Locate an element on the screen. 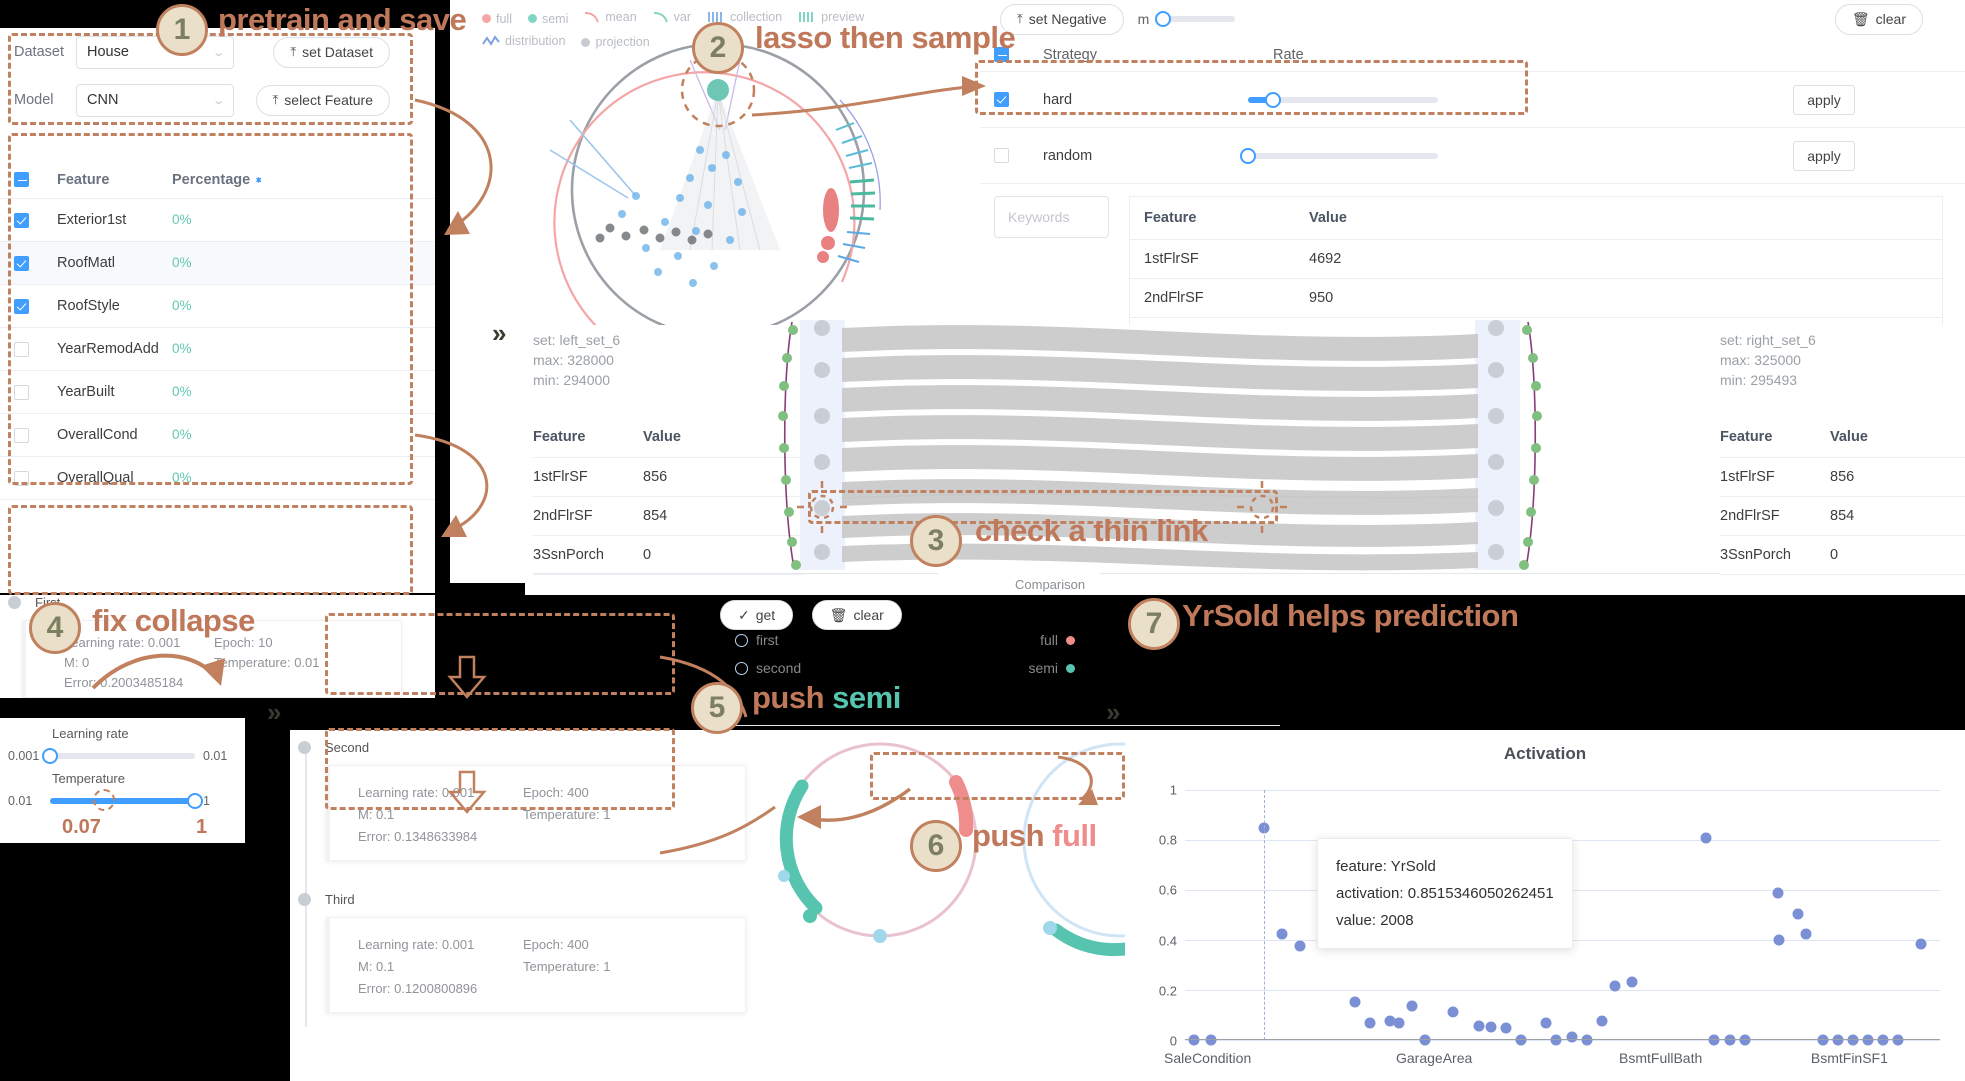  temperature-track is located at coordinates (126, 800).